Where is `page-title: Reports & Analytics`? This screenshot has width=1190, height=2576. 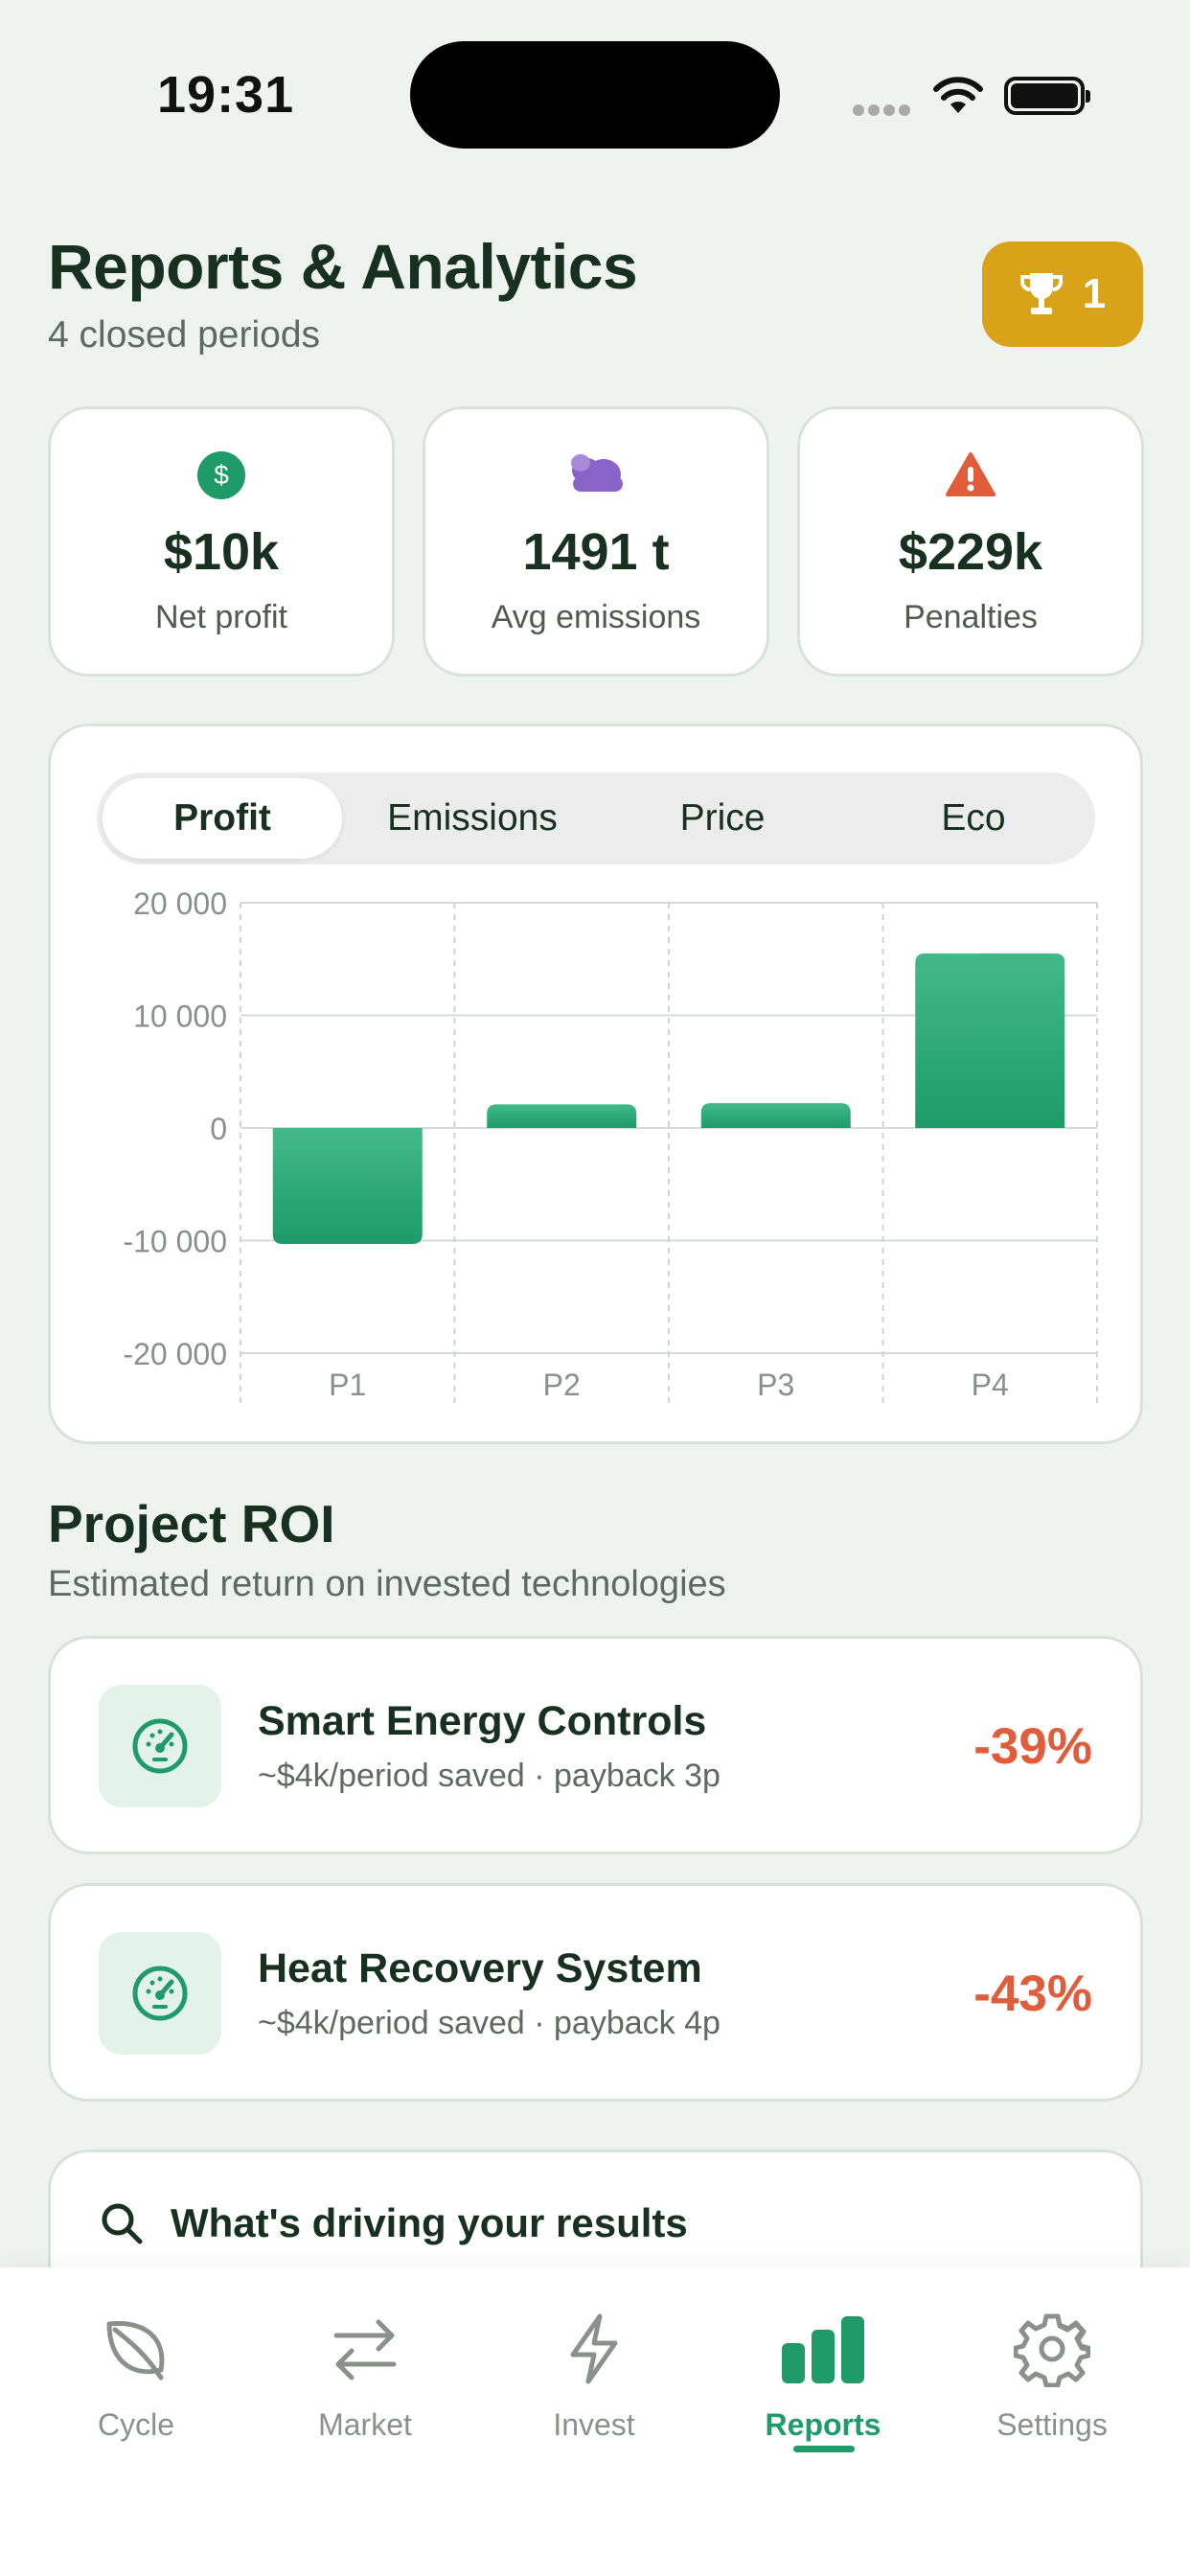
page-title: Reports & Analytics is located at coordinates (343, 266).